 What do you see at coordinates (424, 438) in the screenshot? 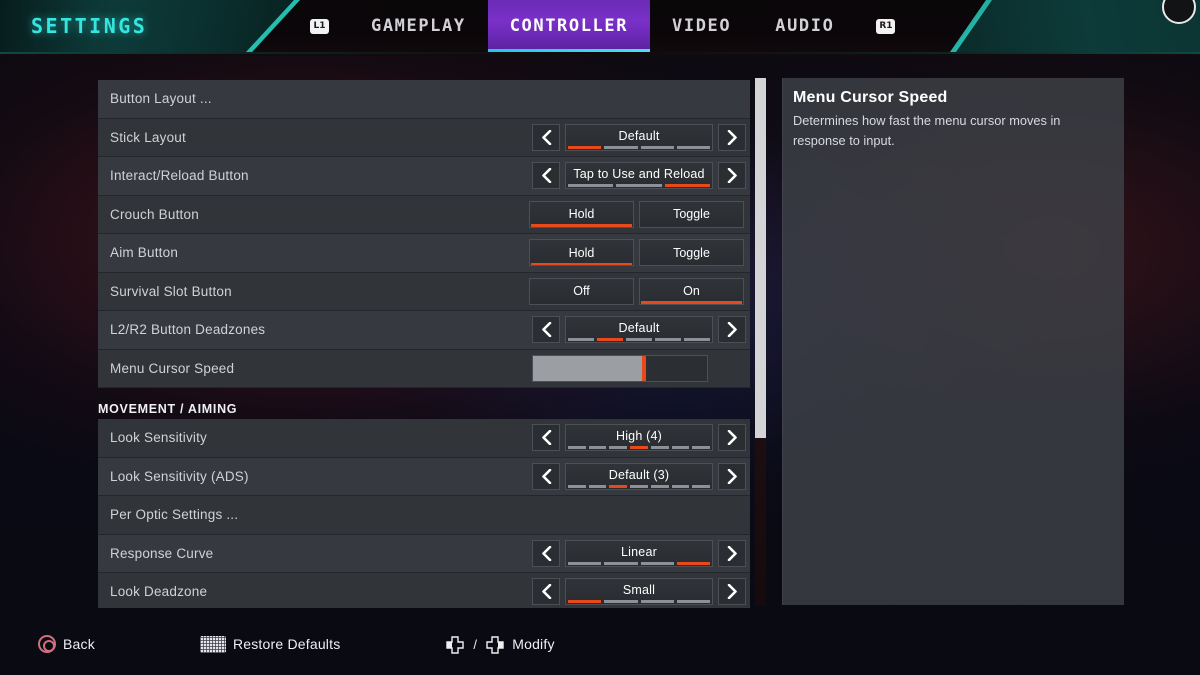
I see `settings-row-look-sensitivity: Look Sensitivity High (4)` at bounding box center [424, 438].